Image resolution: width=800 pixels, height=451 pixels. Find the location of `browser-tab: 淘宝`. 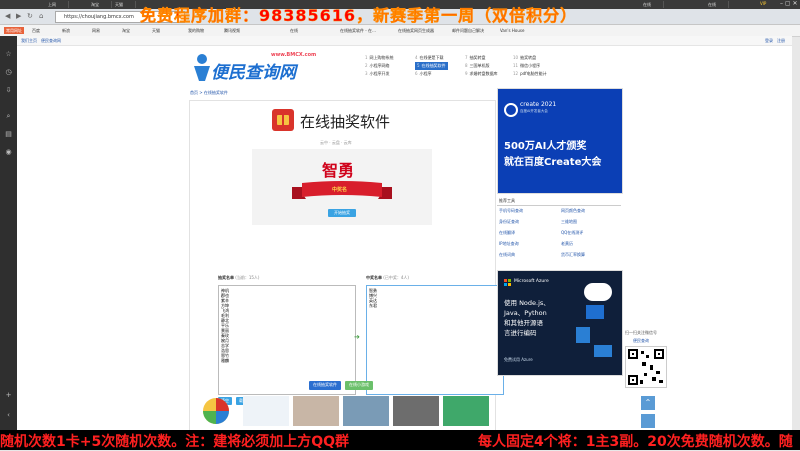

browser-tab: 淘宝 is located at coordinates (100, 4).